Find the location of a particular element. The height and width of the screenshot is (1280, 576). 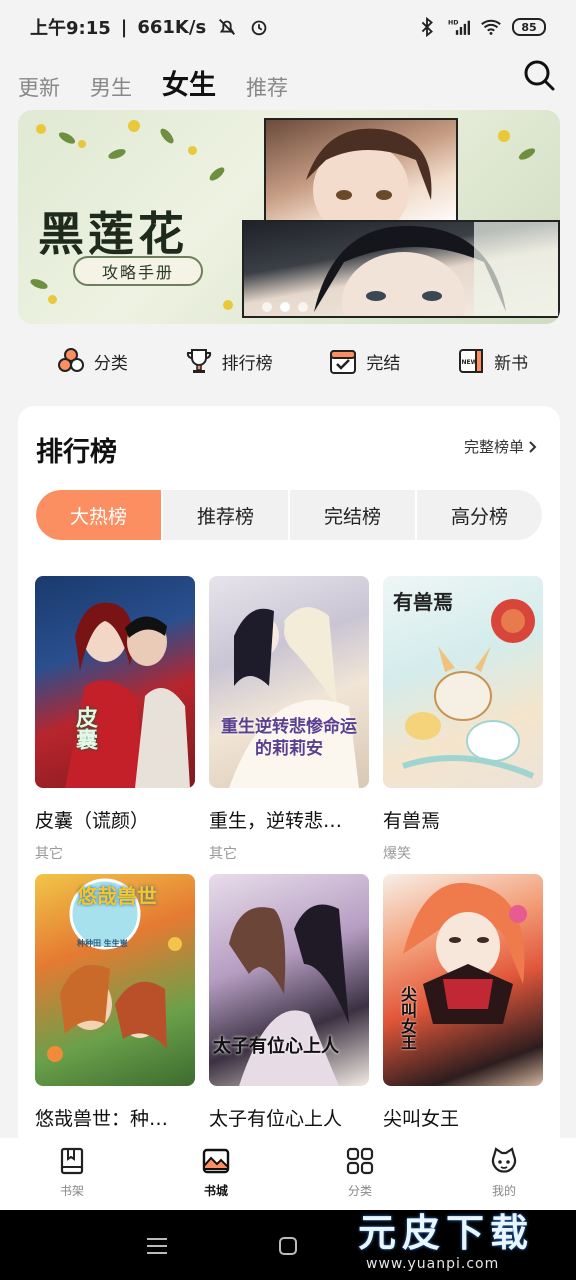

book-card: 重生逆转悲惨命运的莉莉安 重生，逆转悲… 其它 is located at coordinates (289, 725).